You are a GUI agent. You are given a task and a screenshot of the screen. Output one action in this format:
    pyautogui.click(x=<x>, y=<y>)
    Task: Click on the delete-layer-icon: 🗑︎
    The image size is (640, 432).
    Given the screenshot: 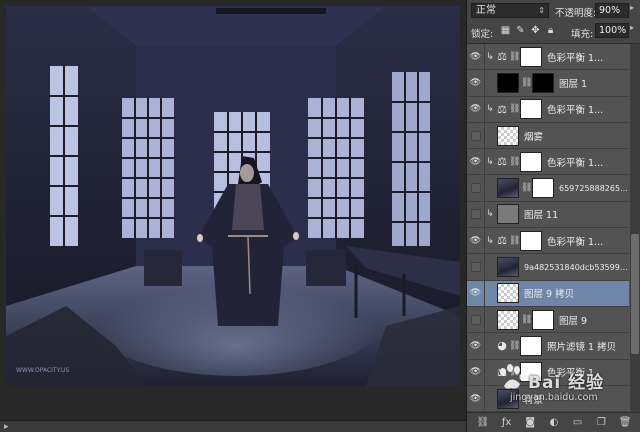 What is the action you would take?
    pyautogui.click(x=625, y=422)
    